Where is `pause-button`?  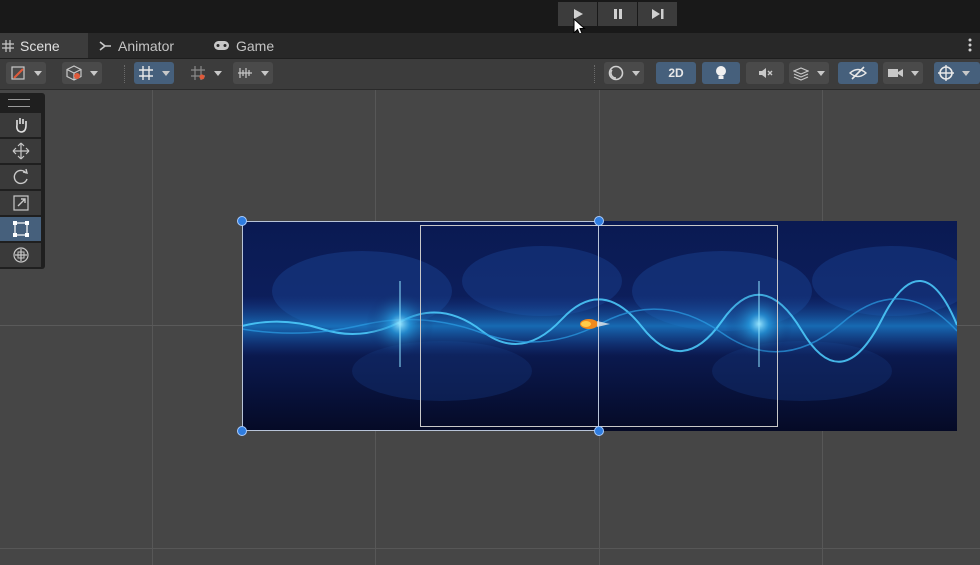
pause-button is located at coordinates (617, 14).